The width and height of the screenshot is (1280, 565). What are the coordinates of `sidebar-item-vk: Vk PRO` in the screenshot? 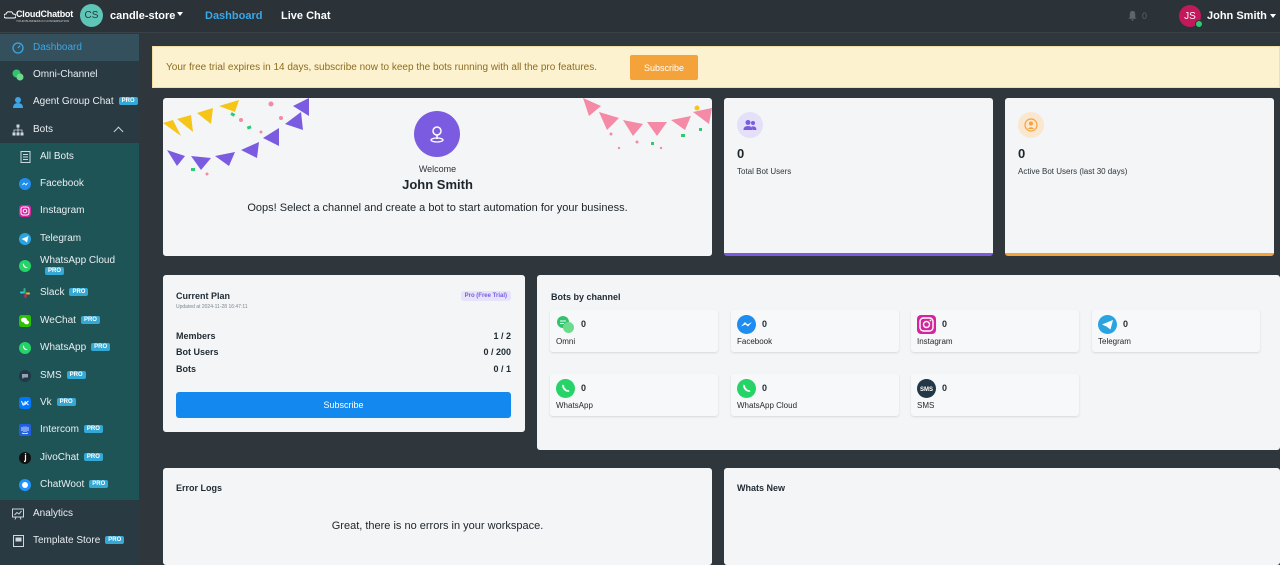 It's located at (69, 402).